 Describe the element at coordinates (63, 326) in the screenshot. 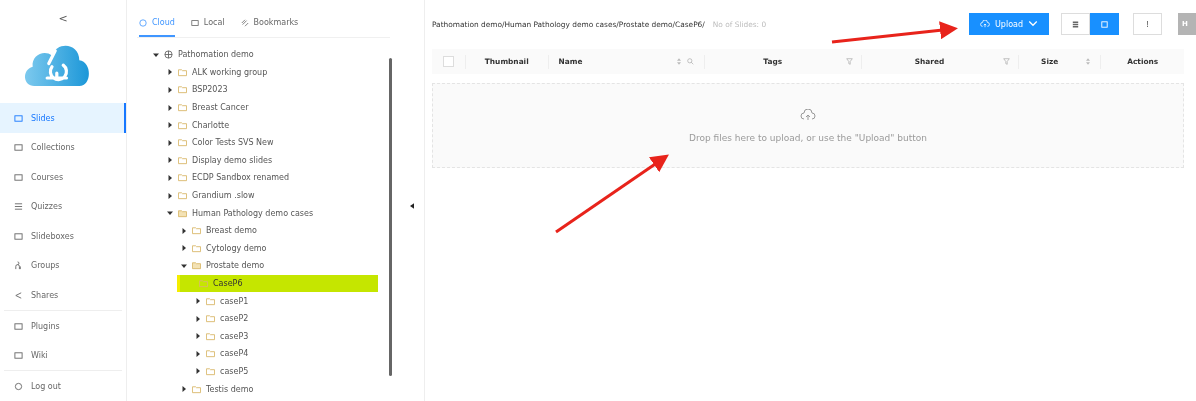

I see `sidebar-item: Plugins` at that location.